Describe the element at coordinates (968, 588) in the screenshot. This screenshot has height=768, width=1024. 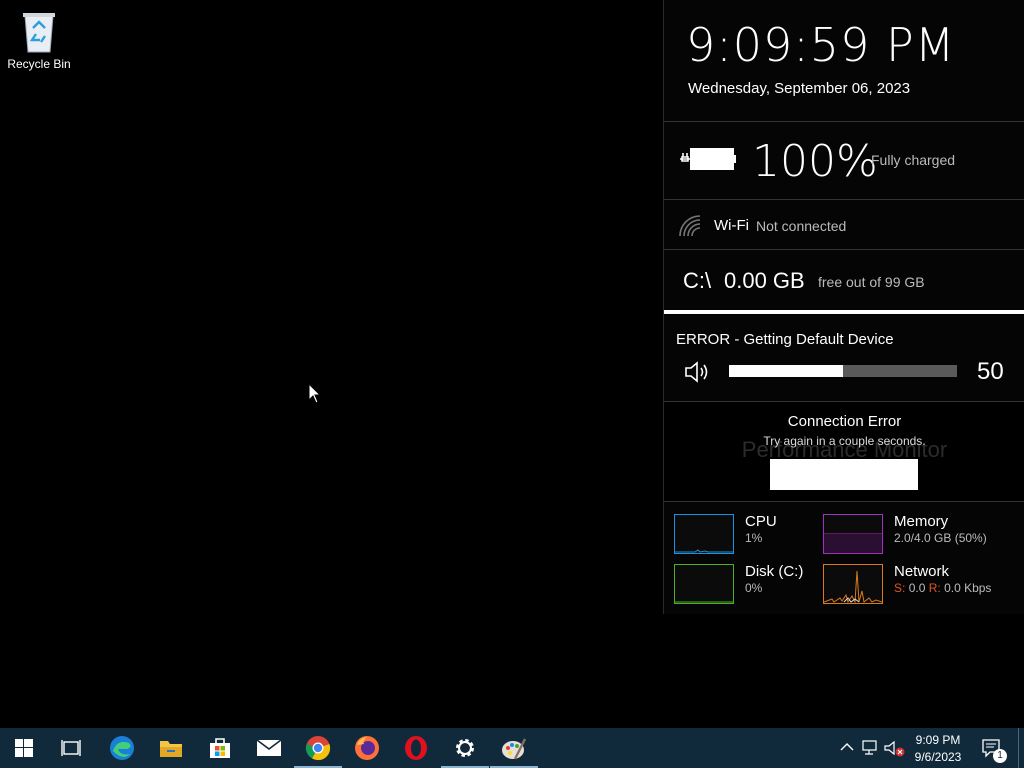
I see `network-recv-value: 0.0 Kbps` at that location.